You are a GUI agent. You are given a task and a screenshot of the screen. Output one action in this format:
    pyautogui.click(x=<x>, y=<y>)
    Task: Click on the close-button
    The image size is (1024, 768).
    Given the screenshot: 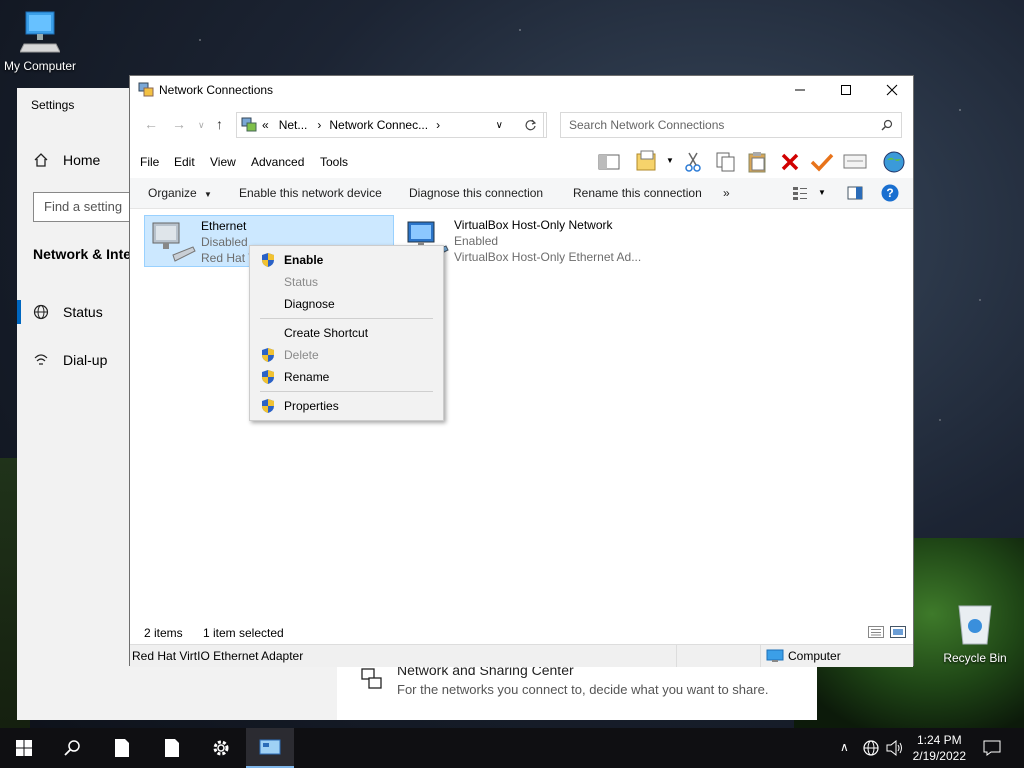 What is the action you would take?
    pyautogui.click(x=892, y=90)
    